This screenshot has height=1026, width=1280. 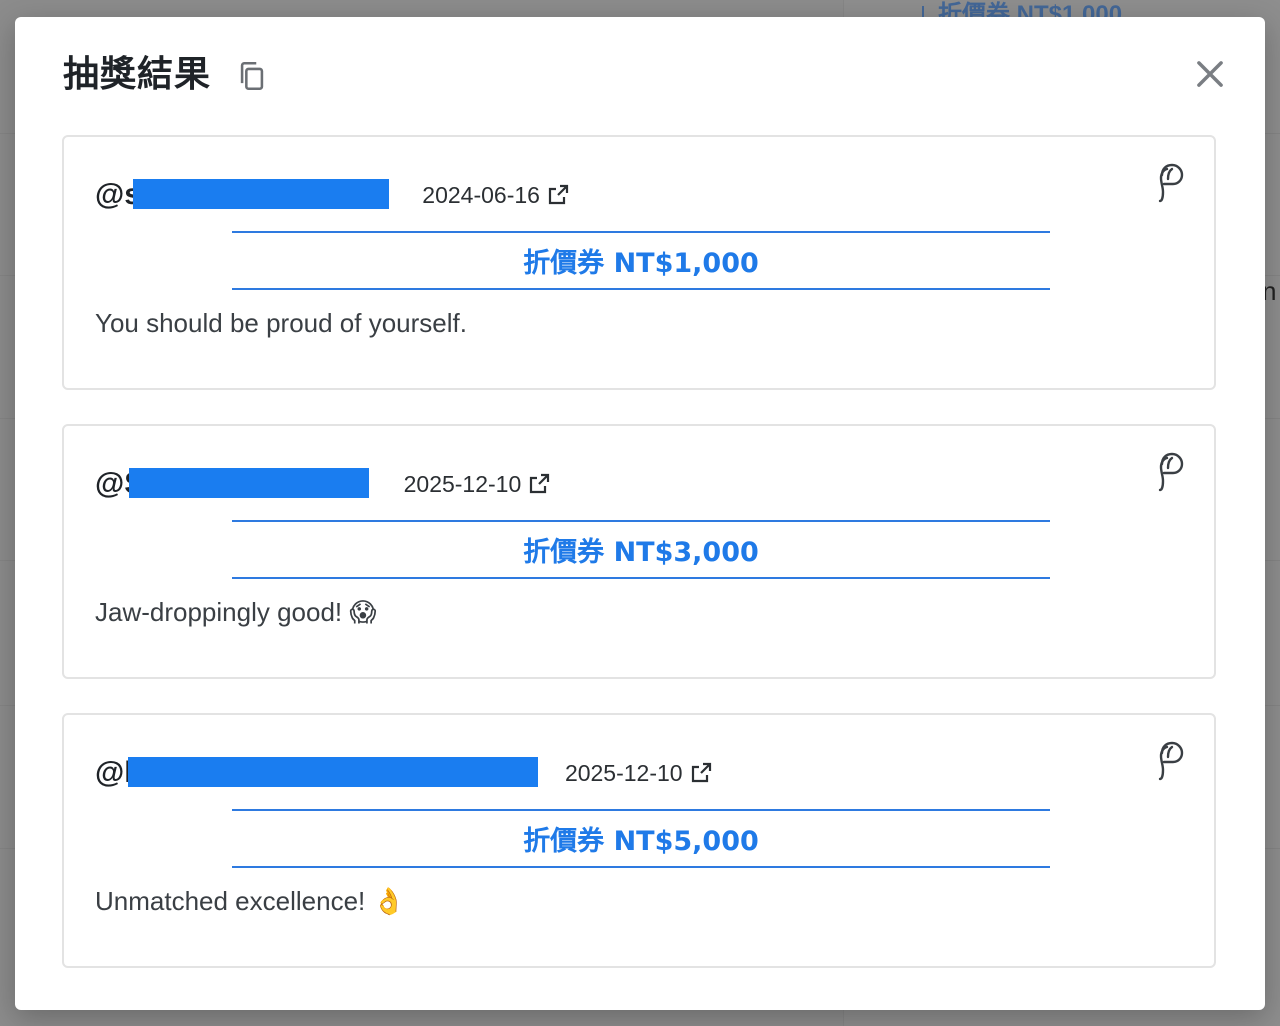 I want to click on prize-label: 折價券 NT$1,000, so click(x=641, y=263).